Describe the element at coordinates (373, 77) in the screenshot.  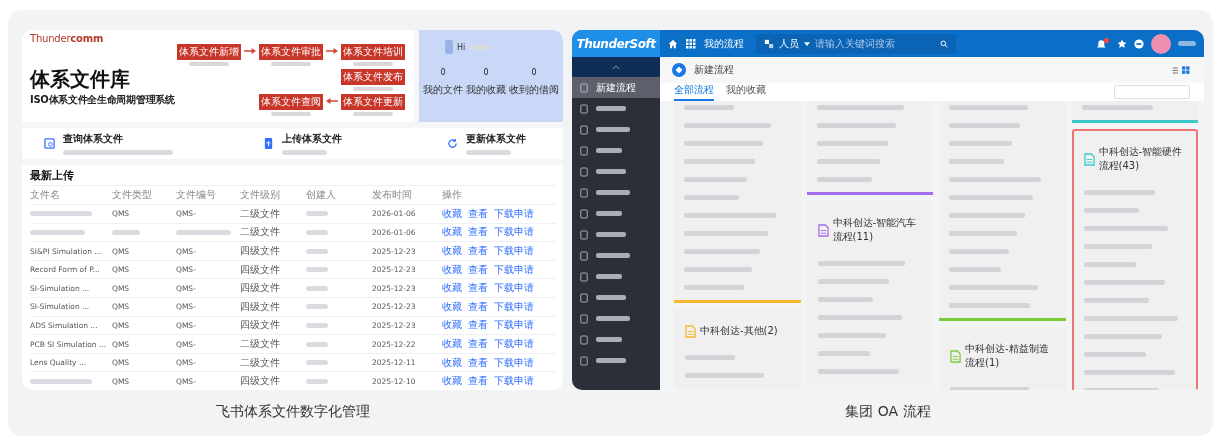
I see `flow-step: 体系文件发布` at that location.